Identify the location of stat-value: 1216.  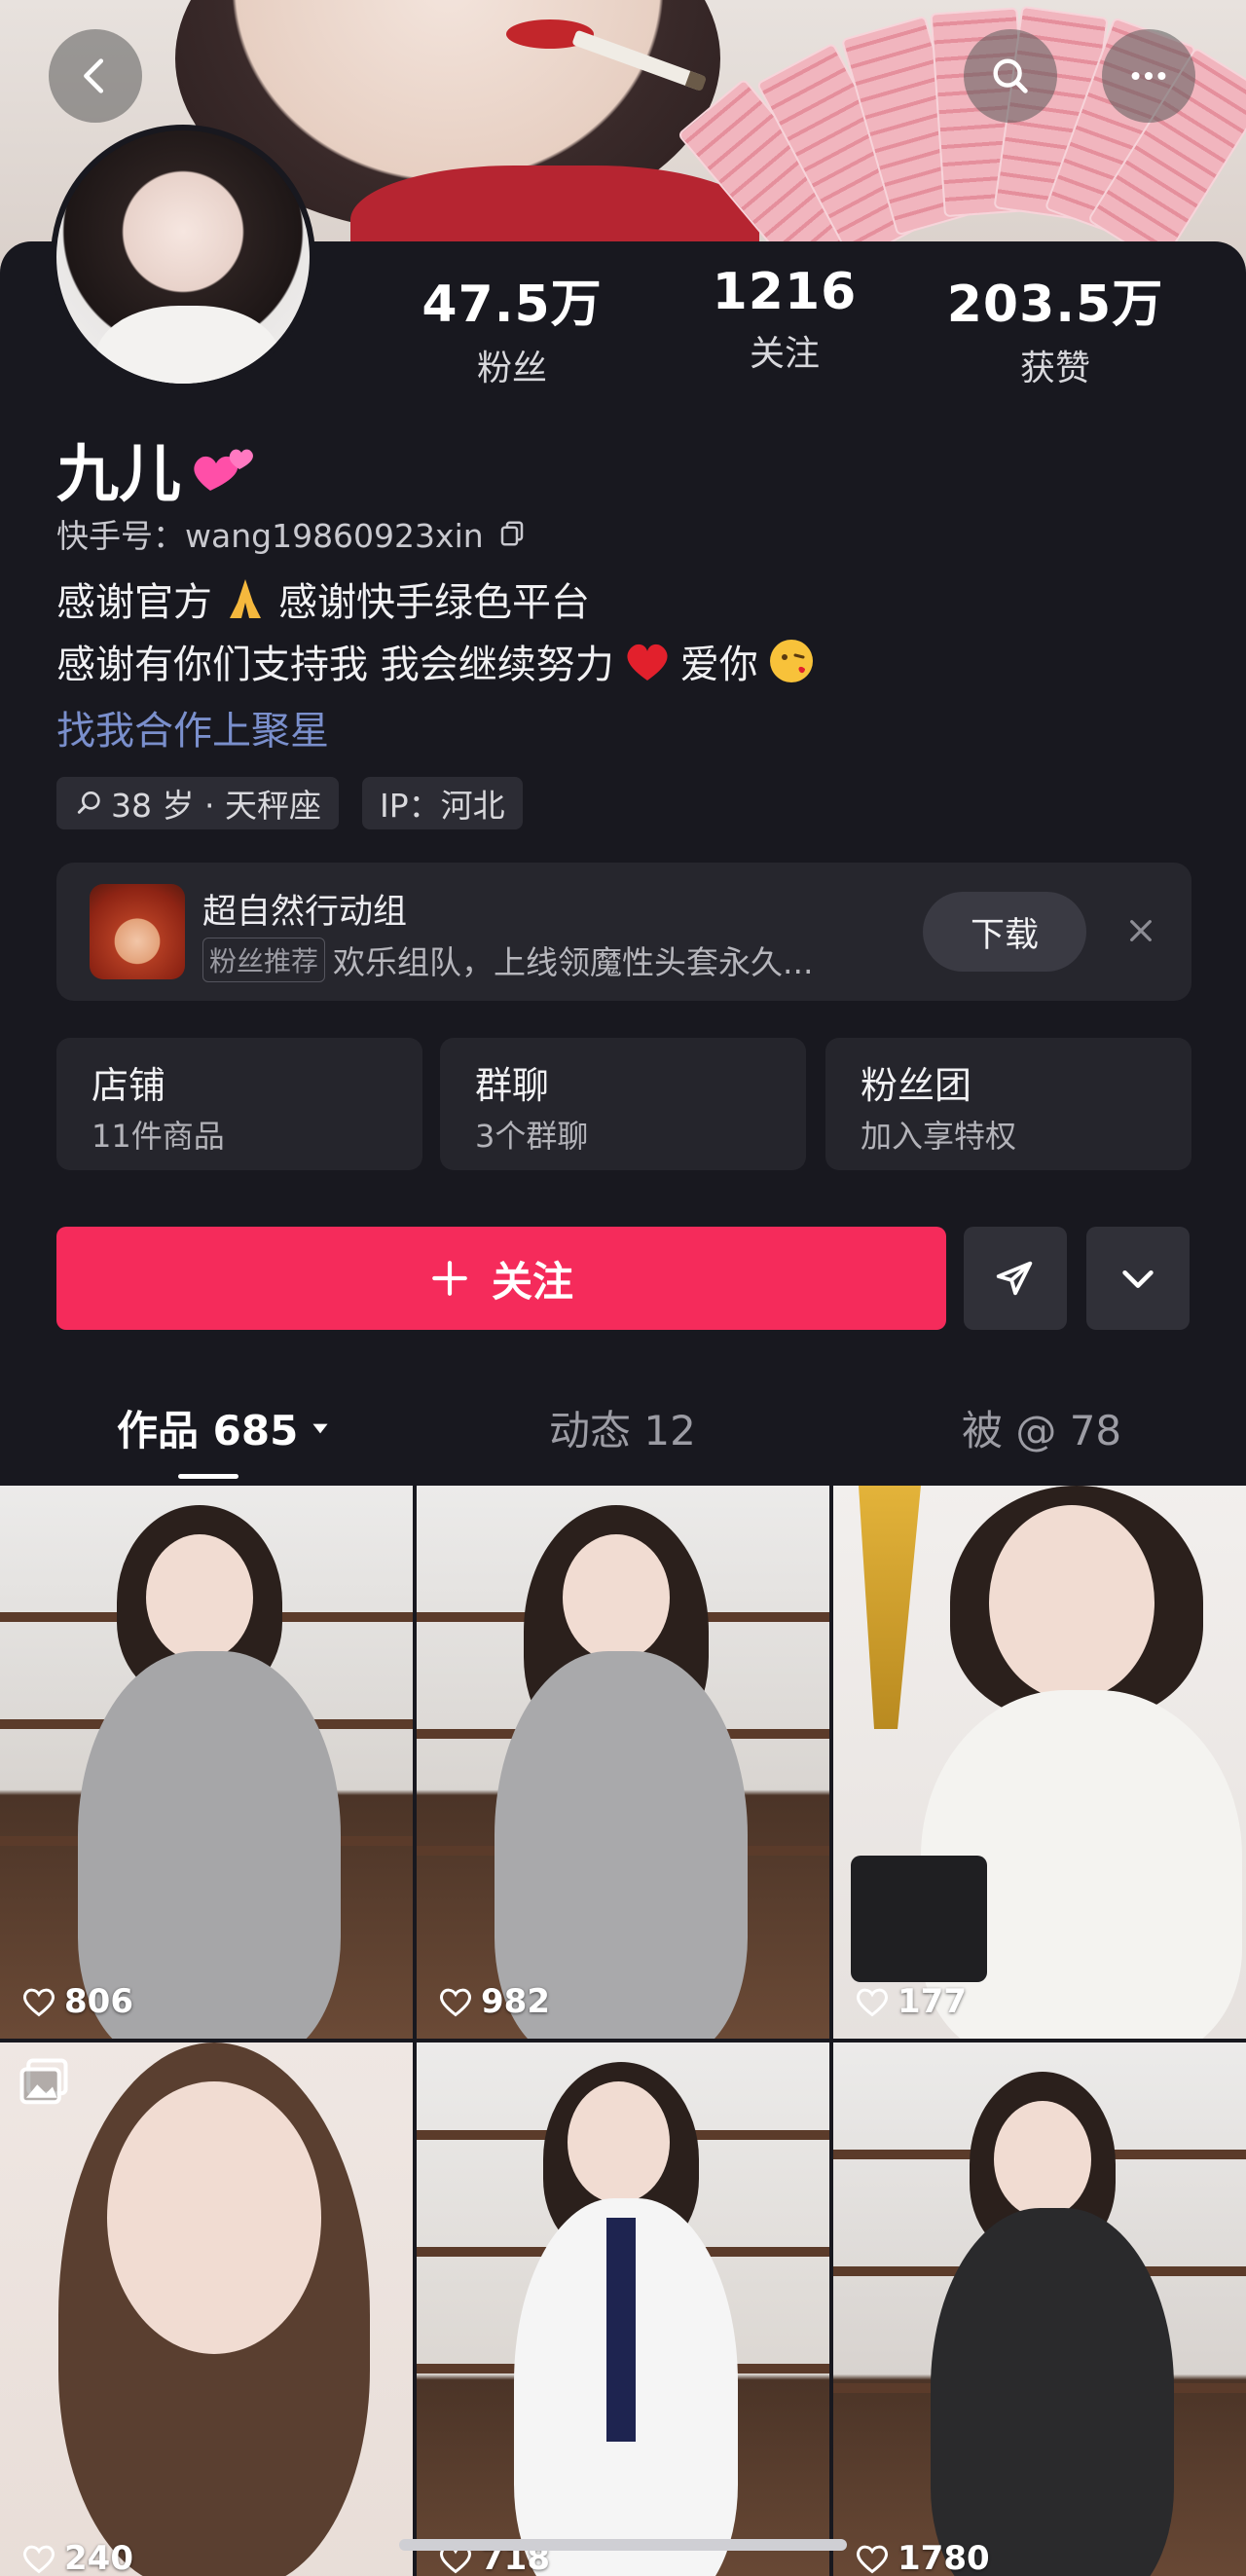
(785, 292).